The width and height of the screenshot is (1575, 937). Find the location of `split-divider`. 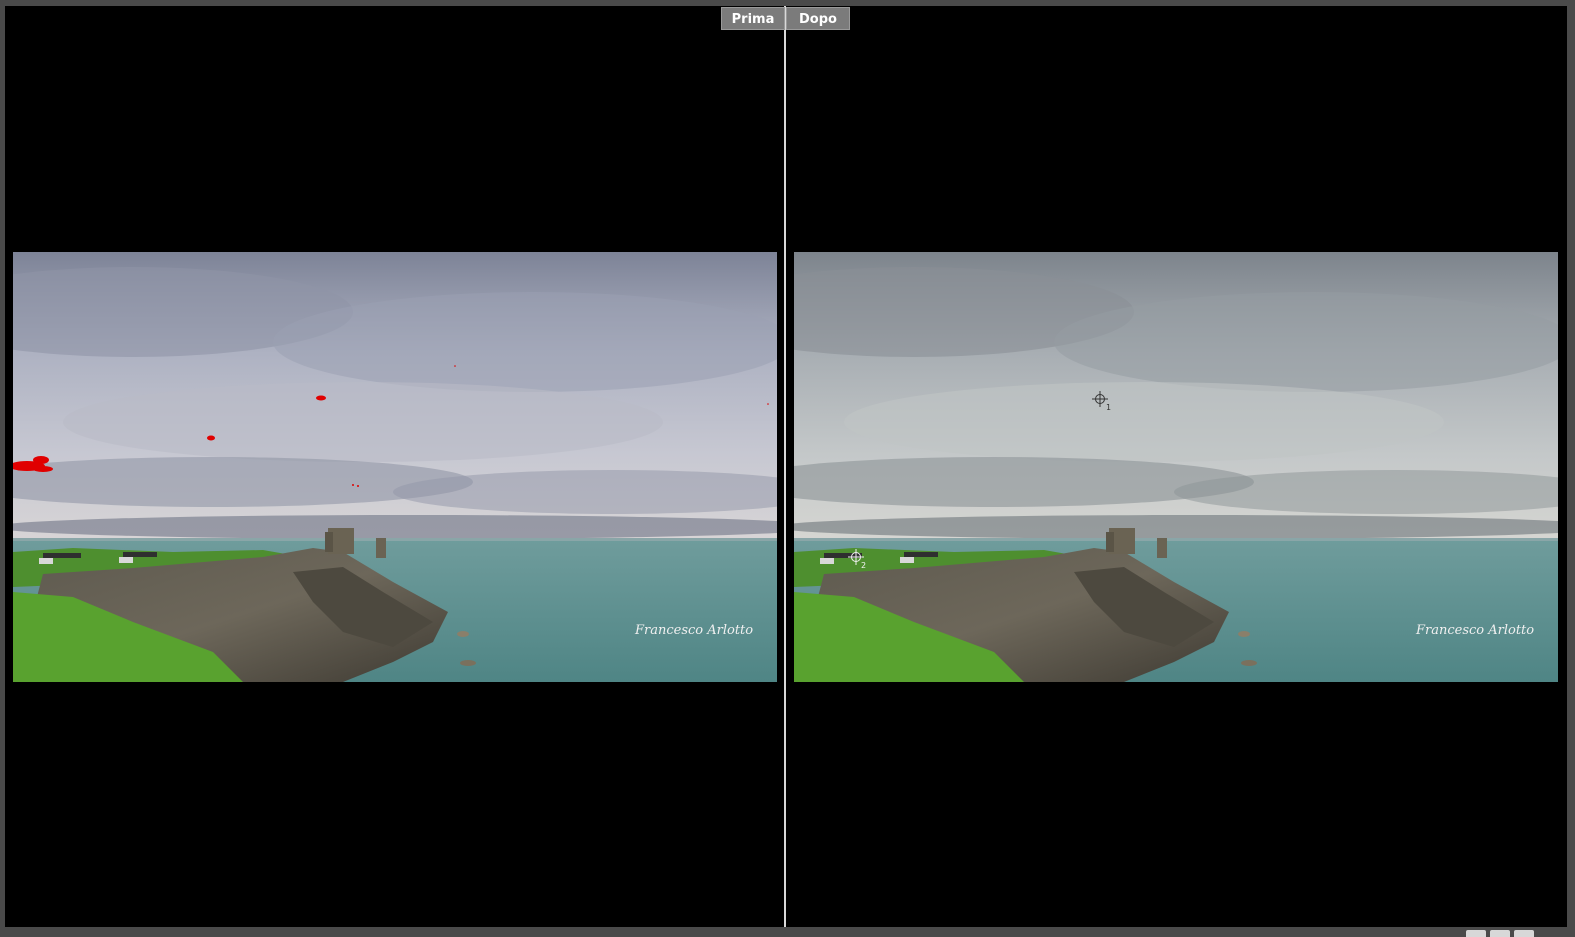

split-divider is located at coordinates (785, 466).